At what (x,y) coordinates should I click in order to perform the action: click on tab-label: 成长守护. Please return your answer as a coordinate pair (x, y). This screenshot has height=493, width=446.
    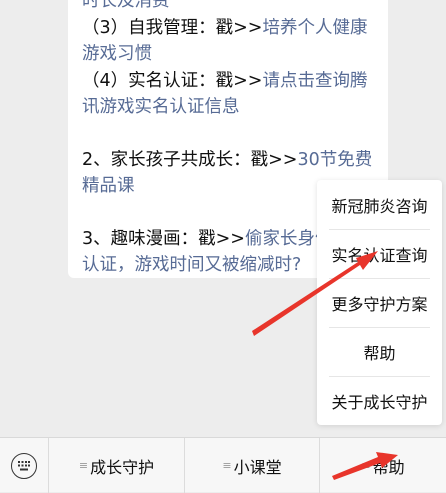
    Looking at the image, I should click on (122, 467).